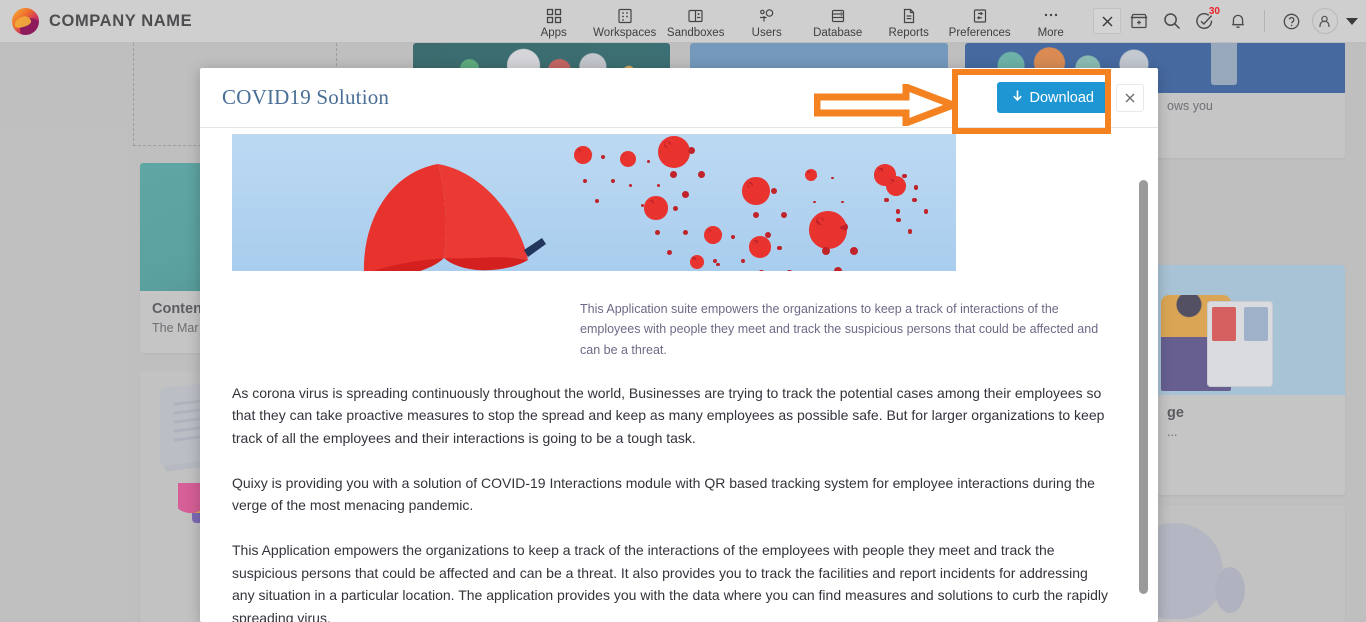 The height and width of the screenshot is (622, 1366). What do you see at coordinates (909, 16) in the screenshot?
I see `reports-document-icon` at bounding box center [909, 16].